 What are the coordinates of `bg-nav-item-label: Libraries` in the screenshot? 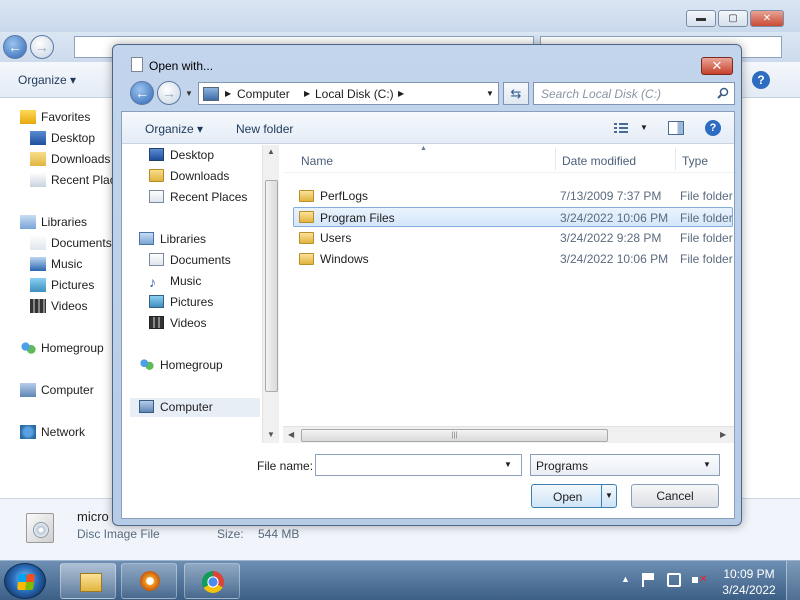 It's located at (64, 222).